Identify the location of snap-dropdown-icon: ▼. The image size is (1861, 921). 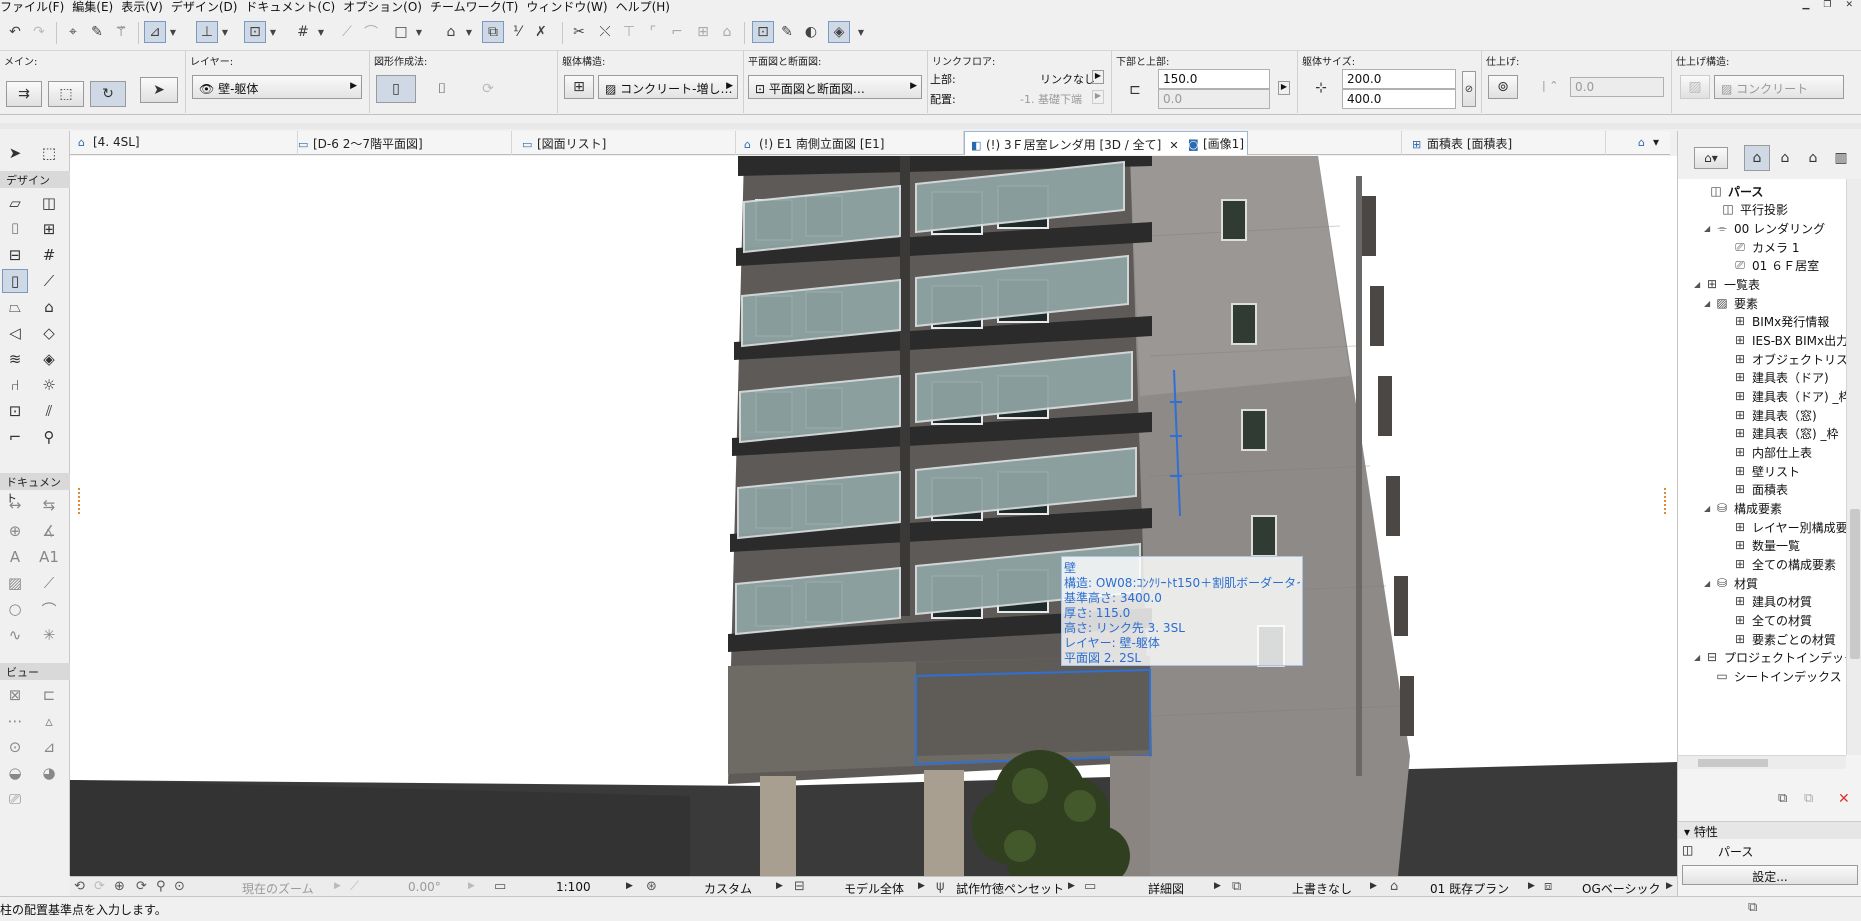
(225, 32).